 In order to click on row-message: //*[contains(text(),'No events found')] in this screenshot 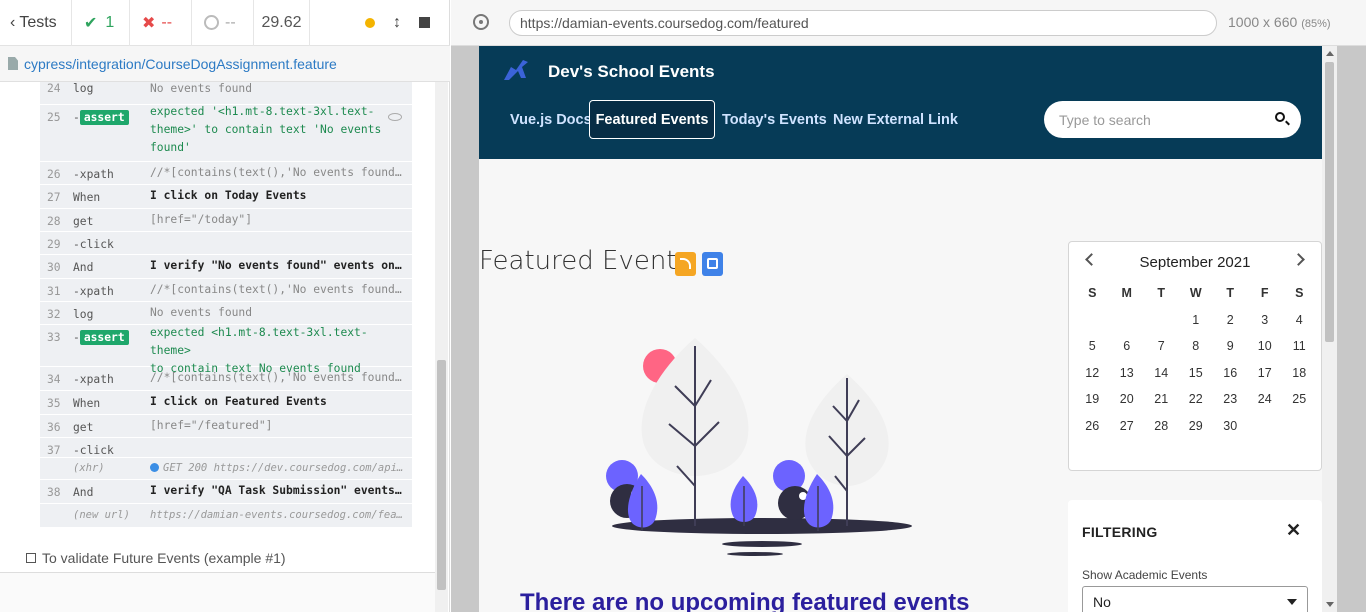, I will do `click(278, 289)`.